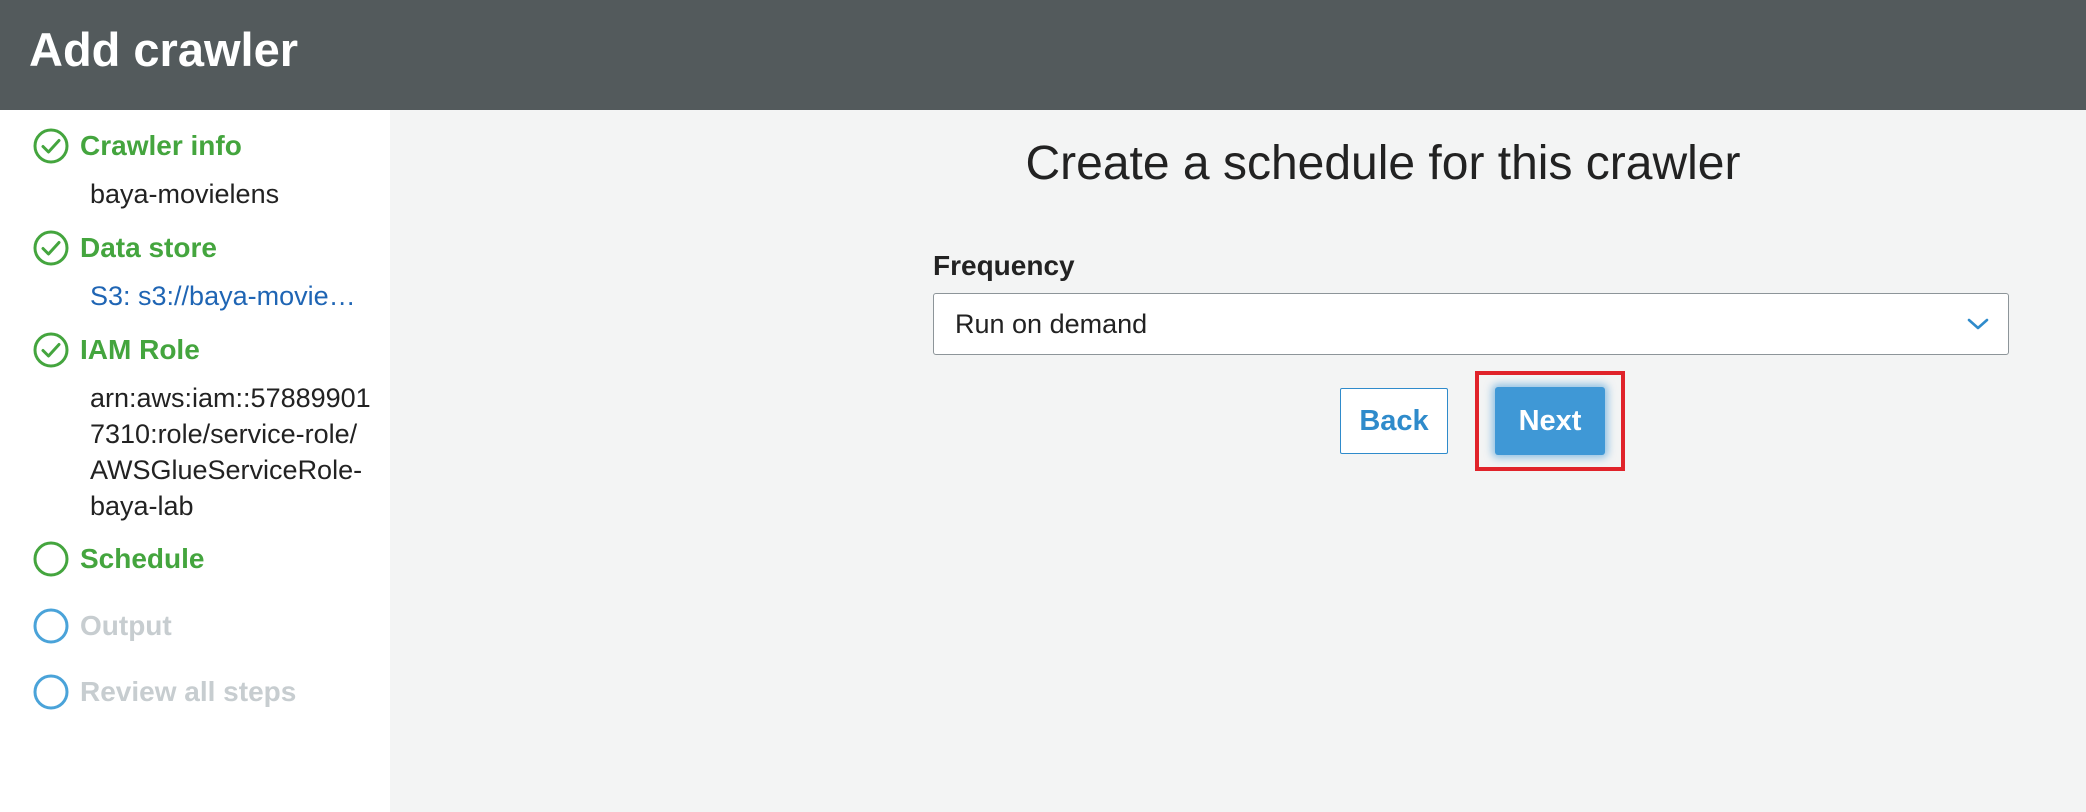 The image size is (2086, 812). I want to click on step-label: Data store, so click(148, 248).